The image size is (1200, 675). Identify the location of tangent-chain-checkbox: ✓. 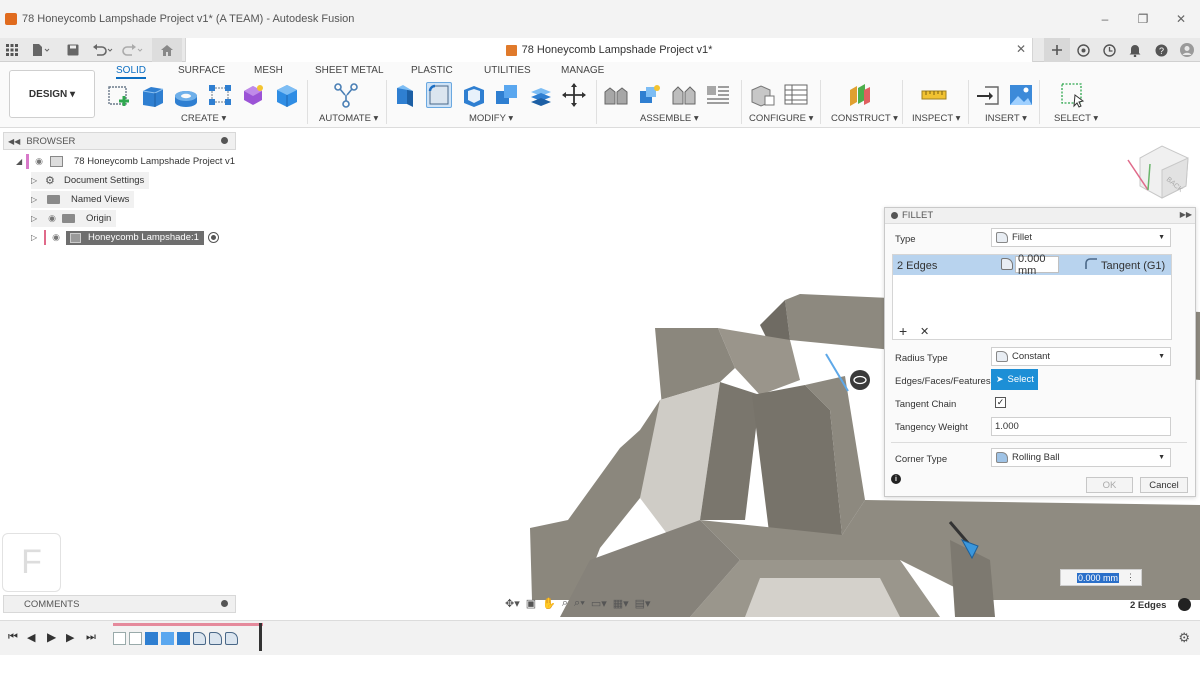
(1000, 402).